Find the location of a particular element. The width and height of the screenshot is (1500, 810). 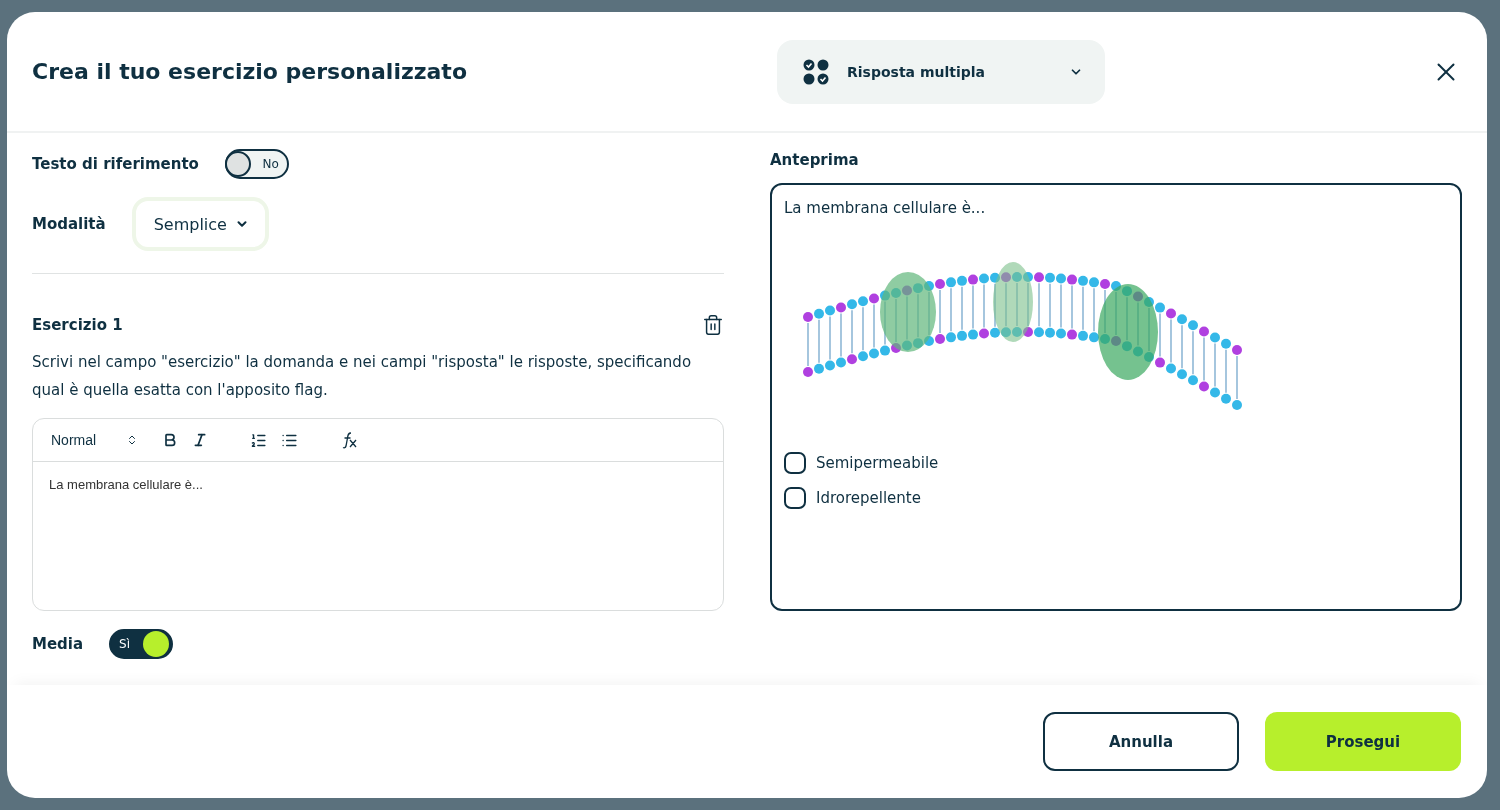

answer-label: Idrorepellente is located at coordinates (868, 498).